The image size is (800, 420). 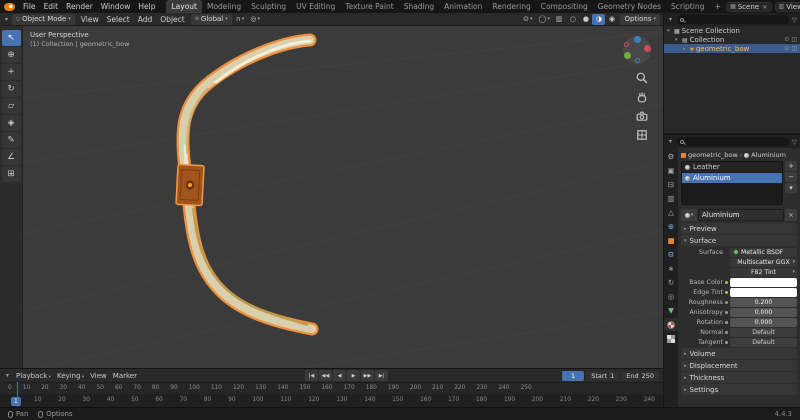 I want to click on current-frame-field: 1, so click(x=573, y=375).